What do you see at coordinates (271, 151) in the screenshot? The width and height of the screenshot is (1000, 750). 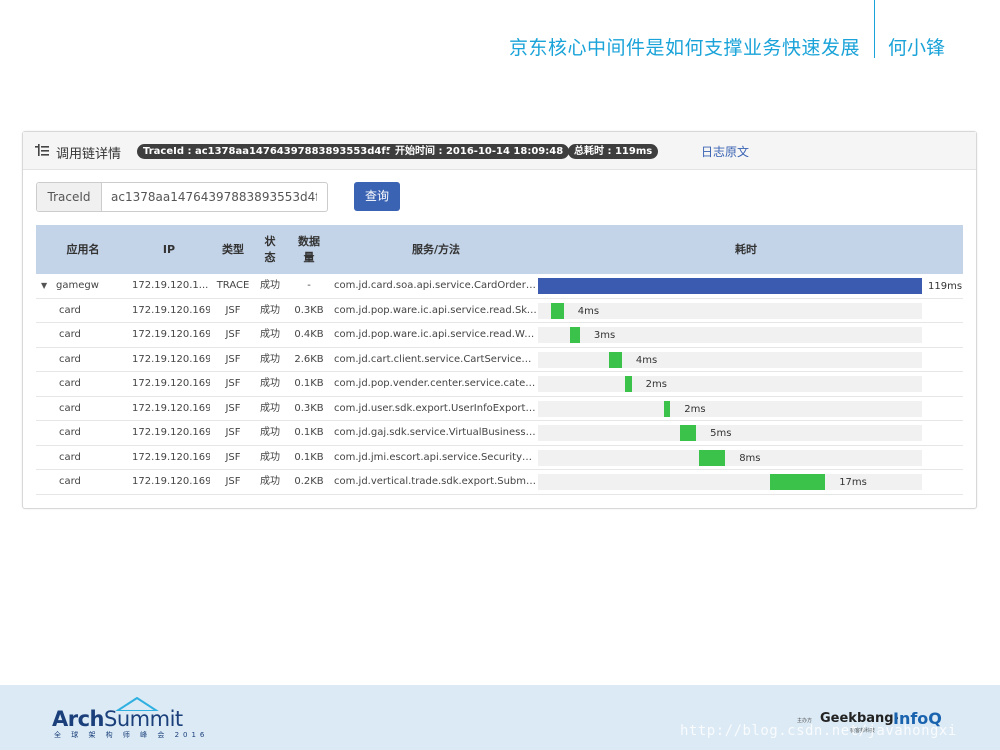 I see `trace-id-badge: TraceId : ac1378aa14764397883893553d4f5c` at bounding box center [271, 151].